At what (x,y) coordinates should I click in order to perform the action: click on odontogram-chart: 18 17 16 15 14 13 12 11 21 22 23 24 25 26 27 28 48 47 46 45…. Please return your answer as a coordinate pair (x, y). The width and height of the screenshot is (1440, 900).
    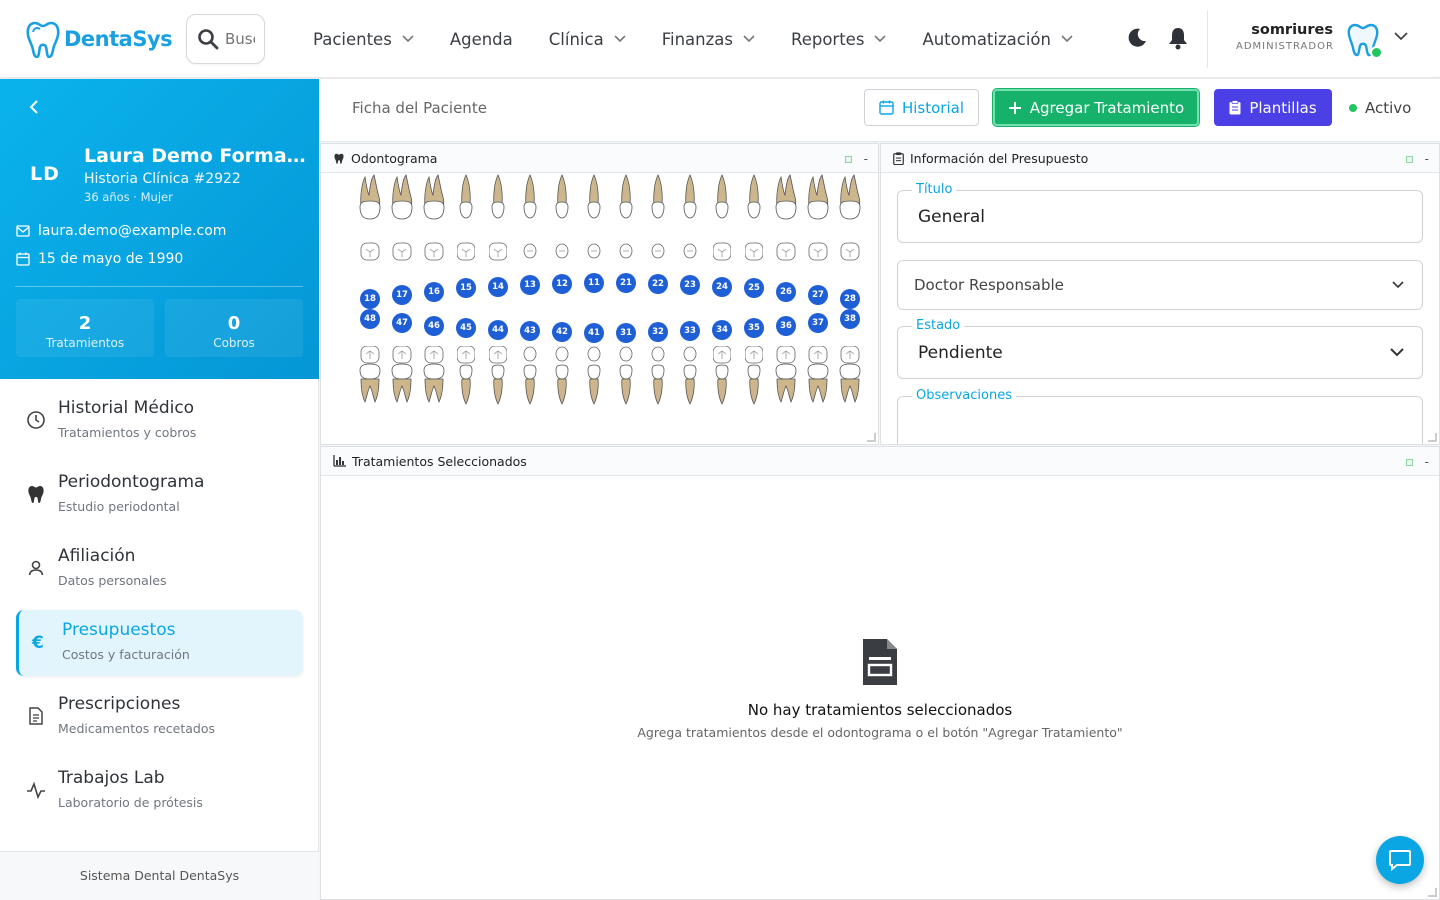
    Looking at the image, I should click on (599, 308).